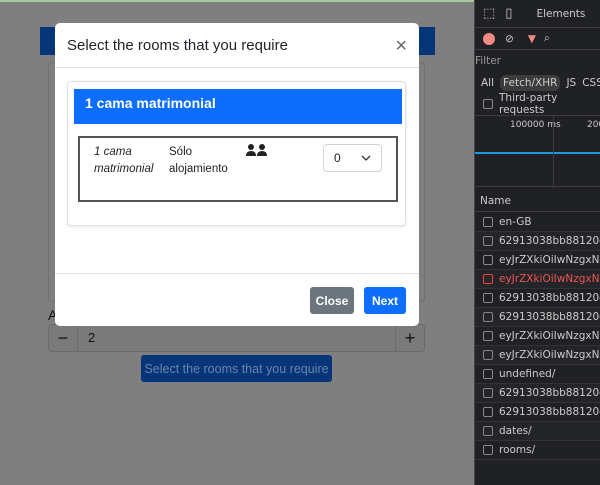  What do you see at coordinates (593, 125) in the screenshot?
I see `timeline-tick: 200` at bounding box center [593, 125].